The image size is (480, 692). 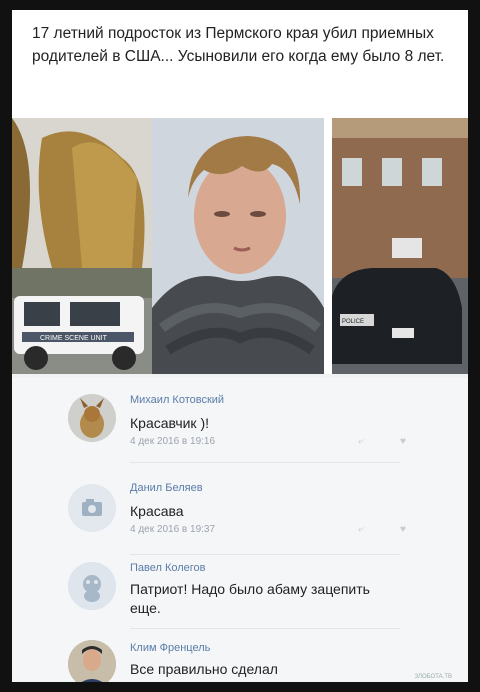 What do you see at coordinates (172, 441) in the screenshot?
I see `comment-date: 4 дек 2016 в 19:16` at bounding box center [172, 441].